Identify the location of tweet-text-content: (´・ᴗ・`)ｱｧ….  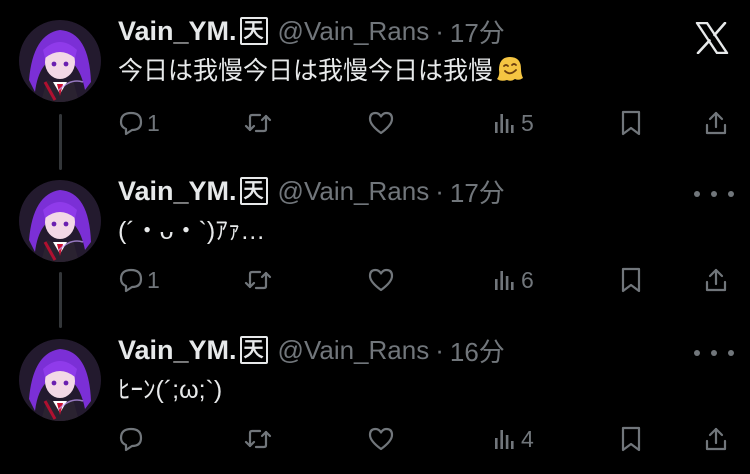
(192, 231).